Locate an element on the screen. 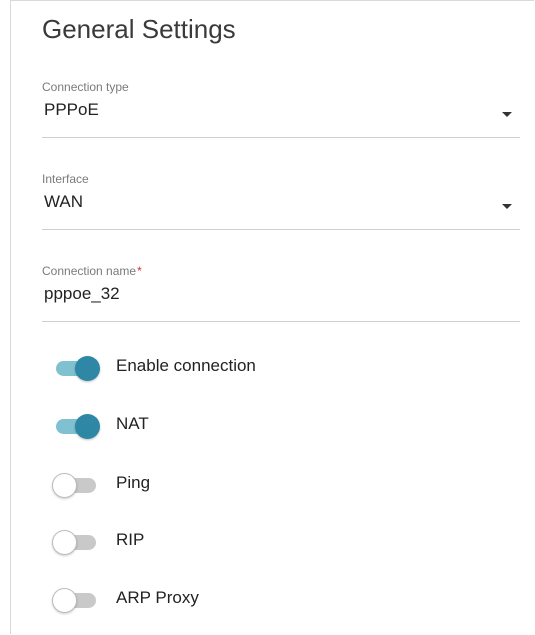 The height and width of the screenshot is (635, 535). arp-proxy-label: ARP Proxy is located at coordinates (157, 597).